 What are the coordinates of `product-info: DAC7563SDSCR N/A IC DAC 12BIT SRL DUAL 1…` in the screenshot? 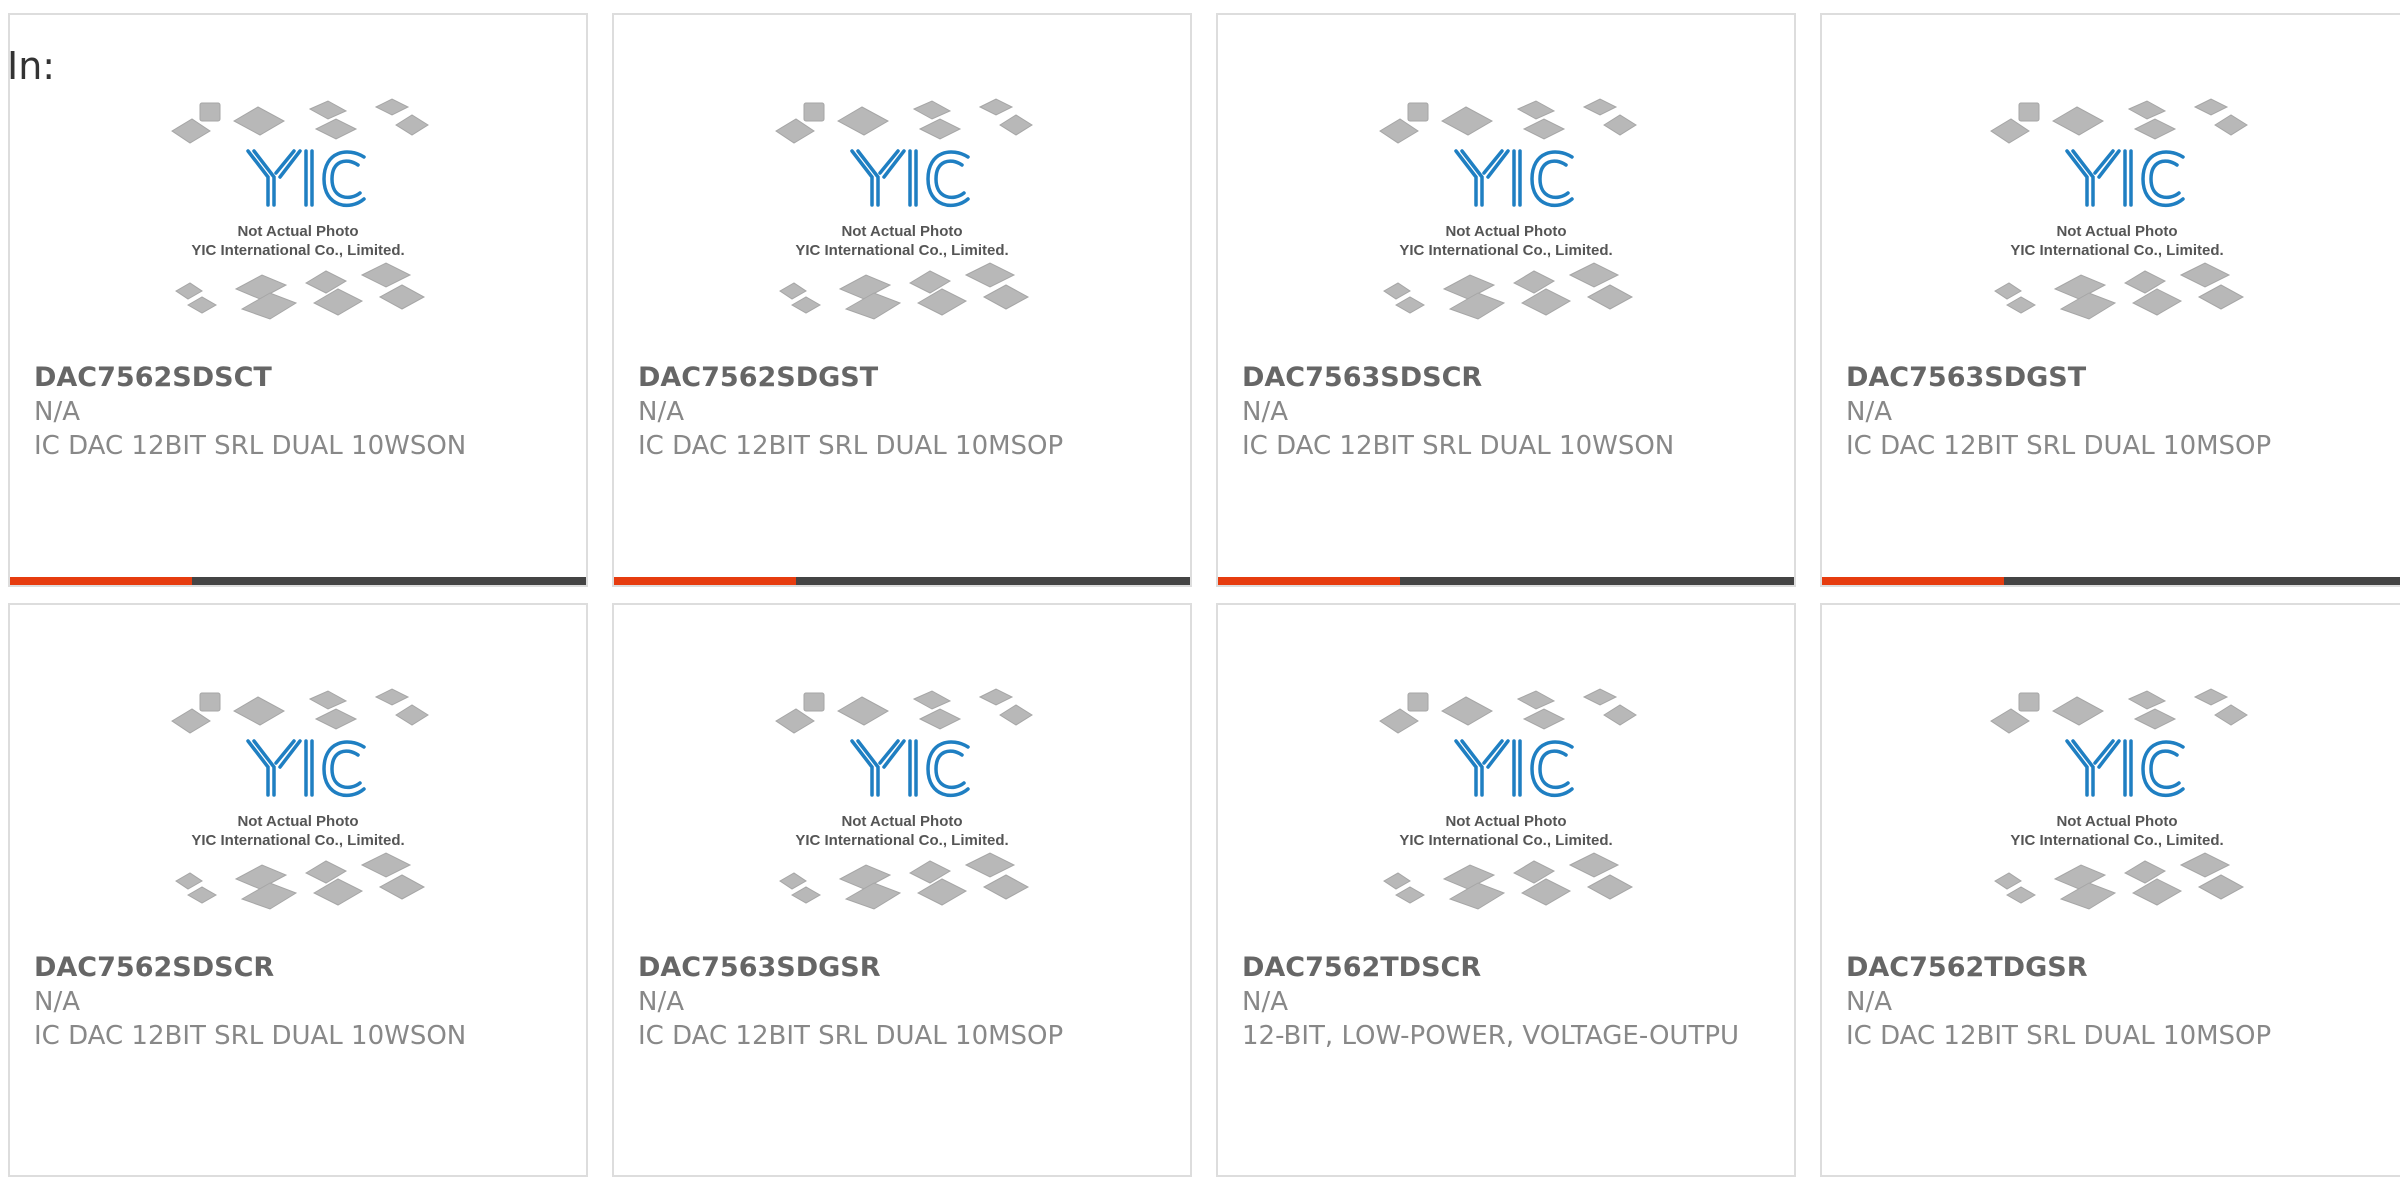 It's located at (1503, 412).